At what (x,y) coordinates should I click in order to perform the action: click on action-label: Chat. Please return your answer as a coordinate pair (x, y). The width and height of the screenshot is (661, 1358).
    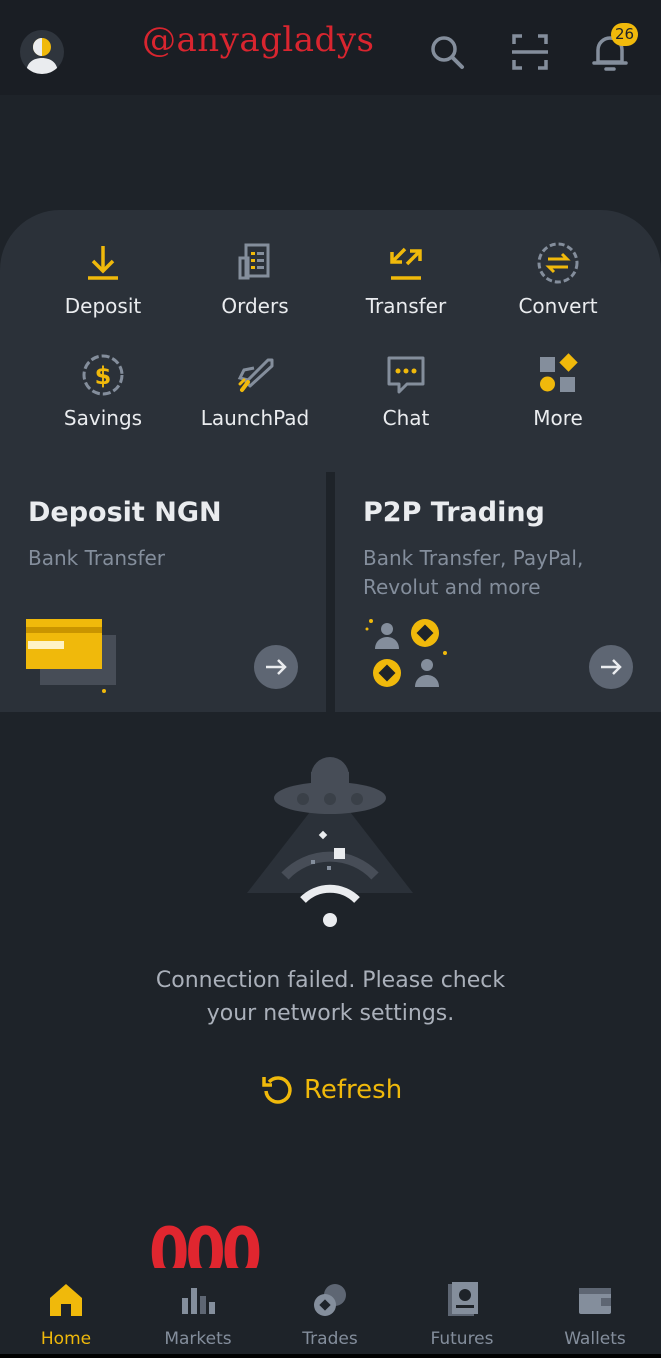
    Looking at the image, I should click on (406, 418).